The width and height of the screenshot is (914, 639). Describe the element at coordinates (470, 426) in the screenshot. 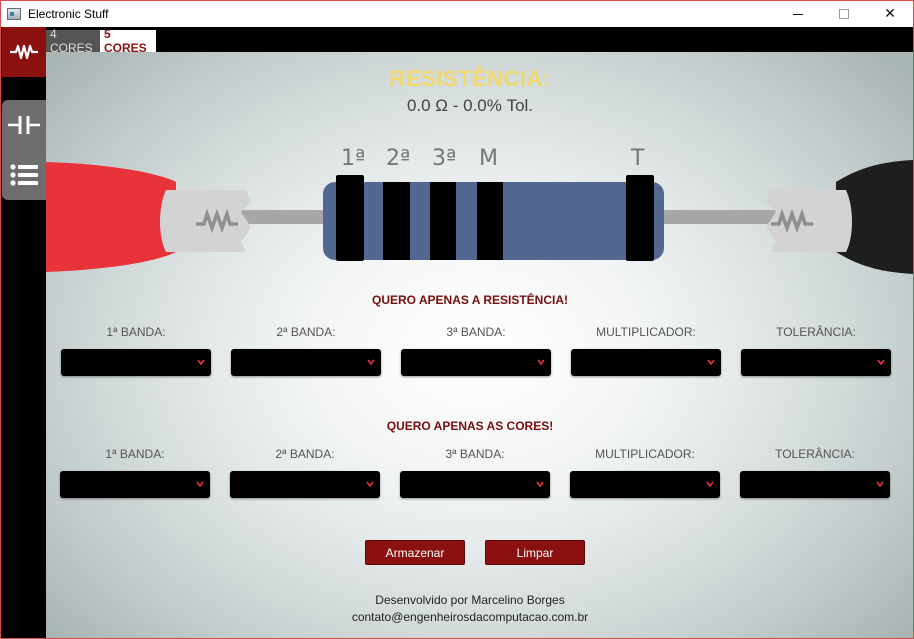

I see `section-colors-title: QUERO APENAS AS CORES!` at that location.